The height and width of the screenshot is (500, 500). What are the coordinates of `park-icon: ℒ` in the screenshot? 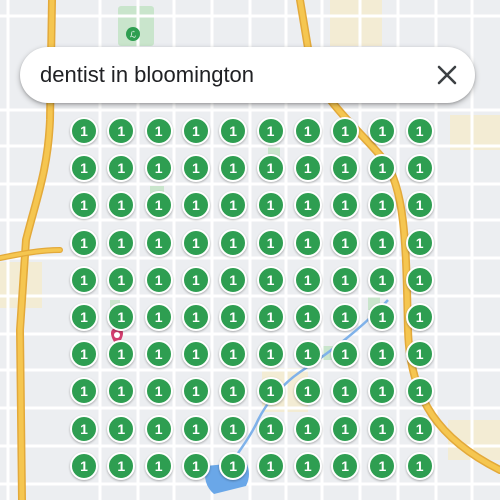 It's located at (133, 34).